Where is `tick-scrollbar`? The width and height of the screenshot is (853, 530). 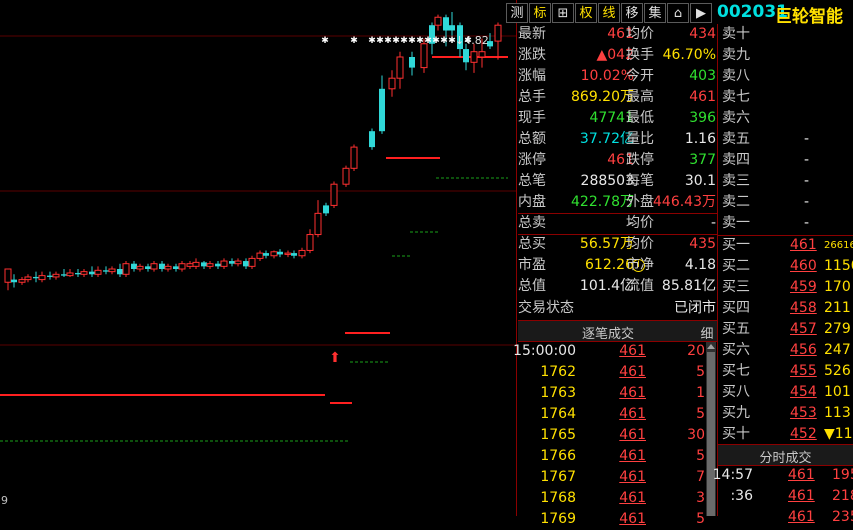
tick-scrollbar is located at coordinates (711, 429).